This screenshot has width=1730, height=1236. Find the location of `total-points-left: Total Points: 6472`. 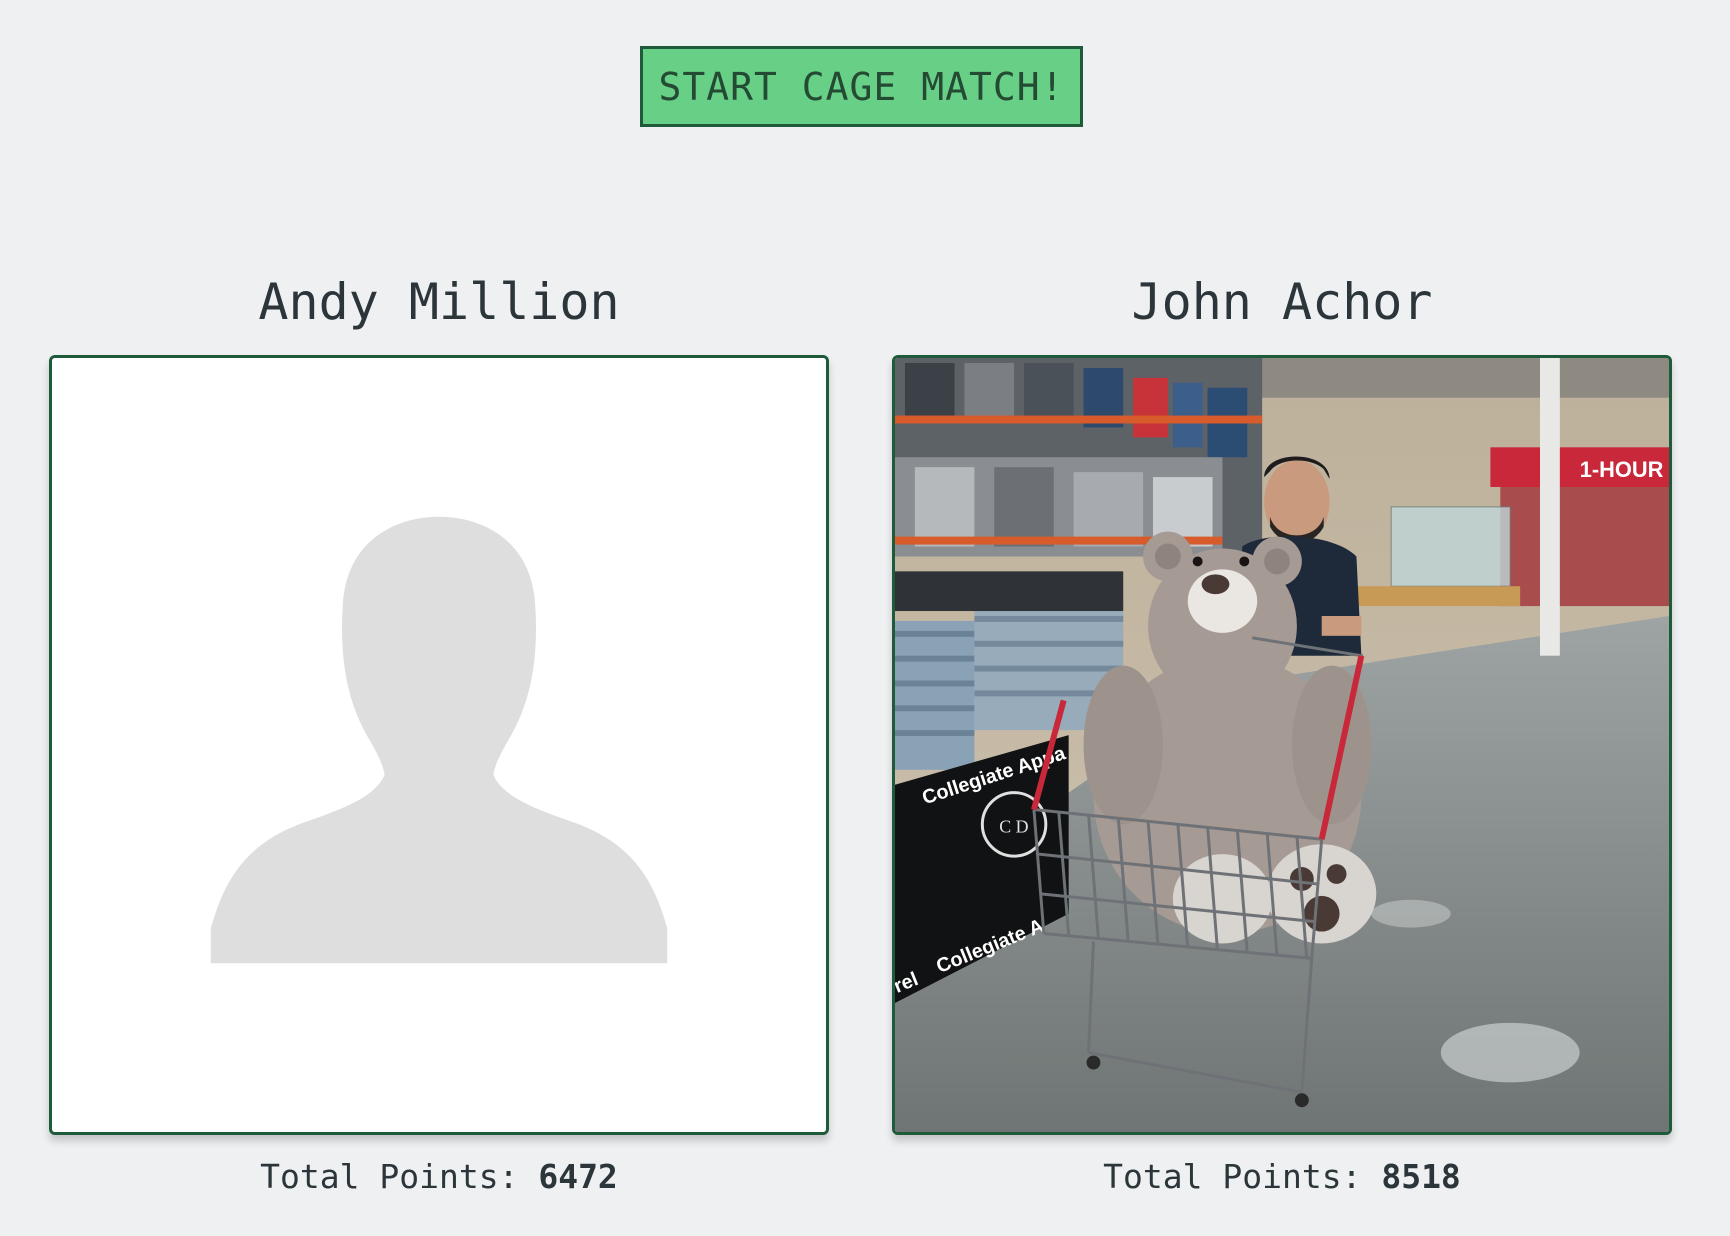

total-points-left: Total Points: 6472 is located at coordinates (439, 1177).